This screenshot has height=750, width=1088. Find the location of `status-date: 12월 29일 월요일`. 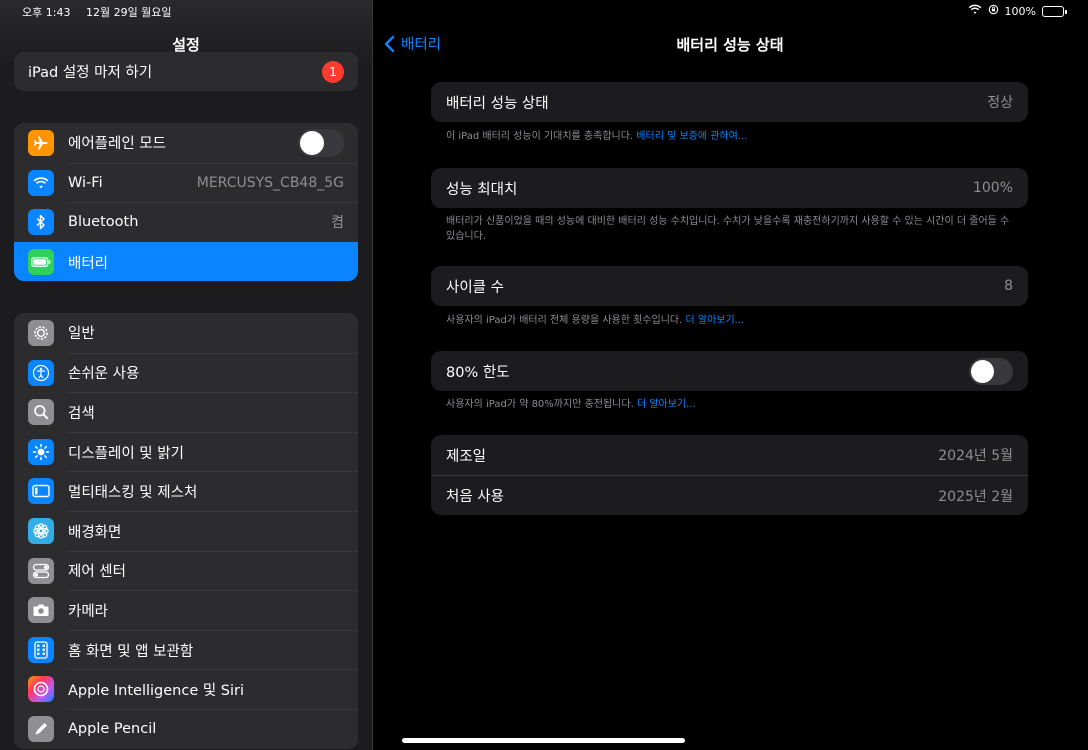

status-date: 12월 29일 월요일 is located at coordinates (128, 12).